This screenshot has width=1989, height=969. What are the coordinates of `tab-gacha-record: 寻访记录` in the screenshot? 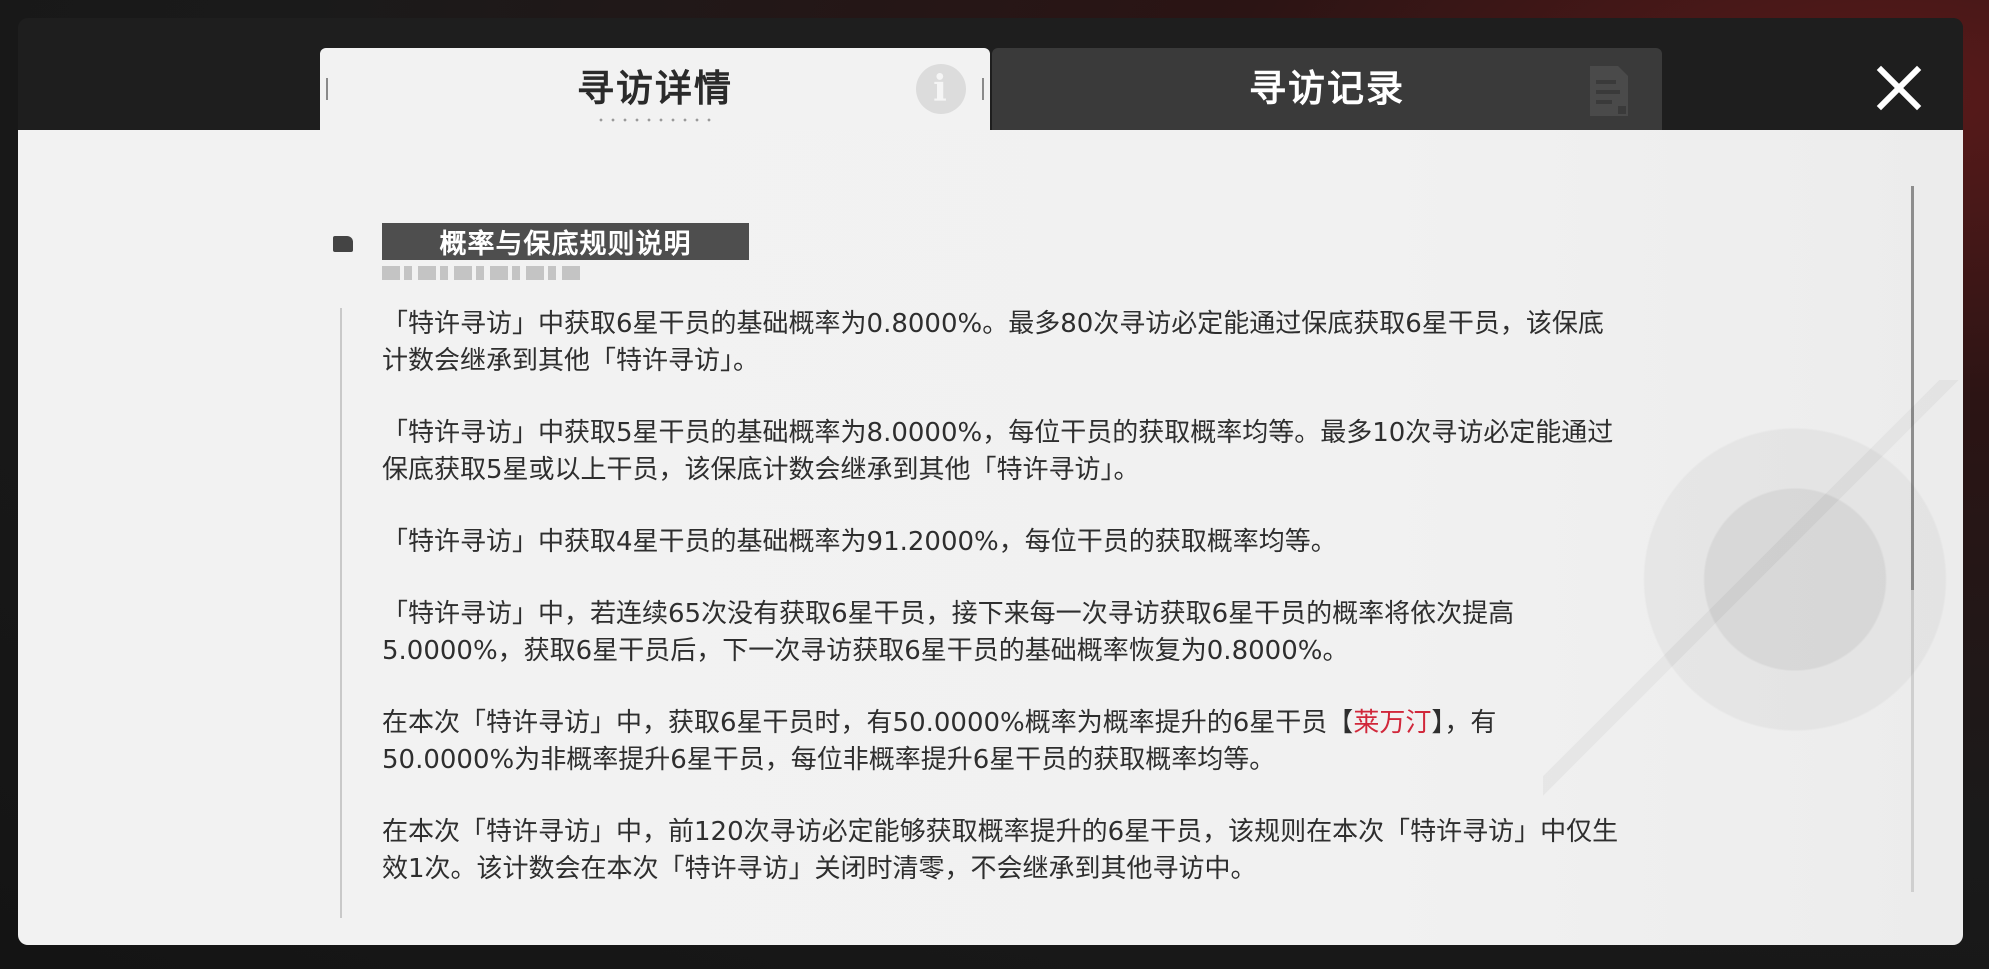 It's located at (1327, 89).